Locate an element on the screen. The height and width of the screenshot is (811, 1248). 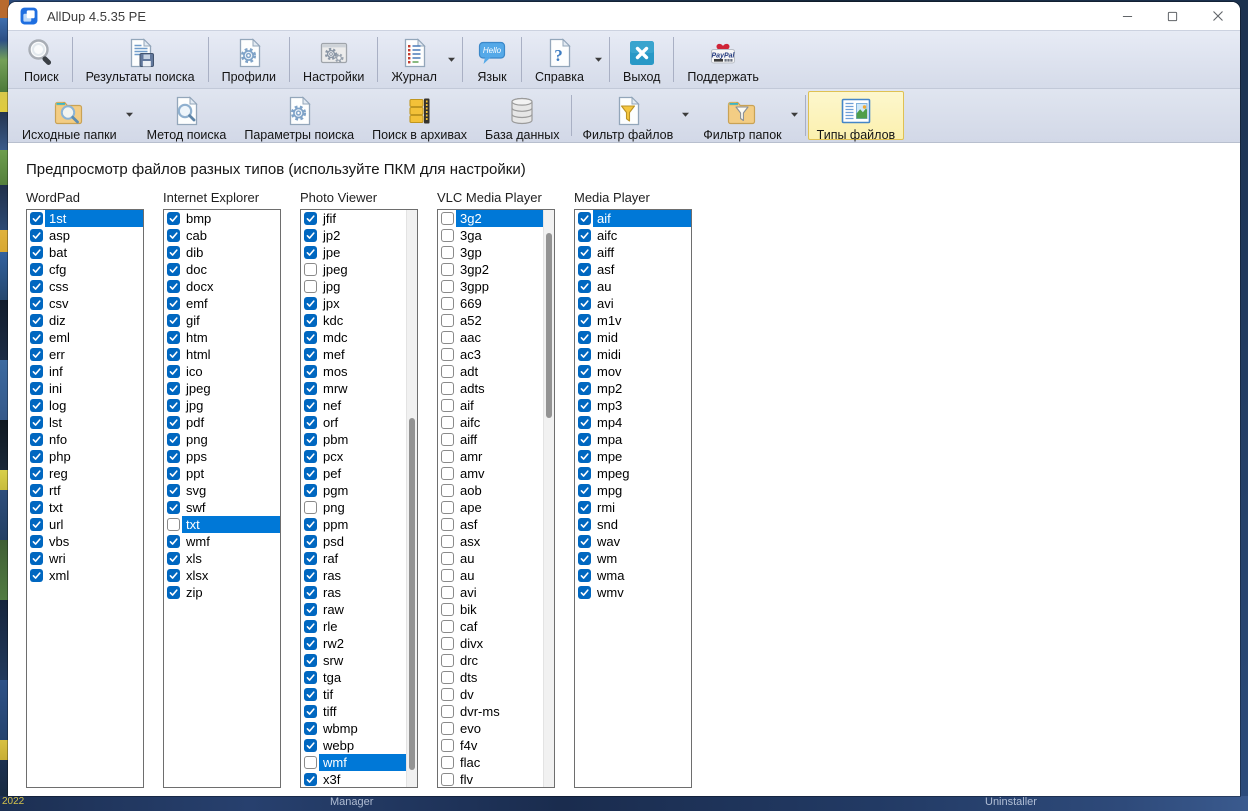
source-folders-button: Исходные папки is located at coordinates (69, 116).